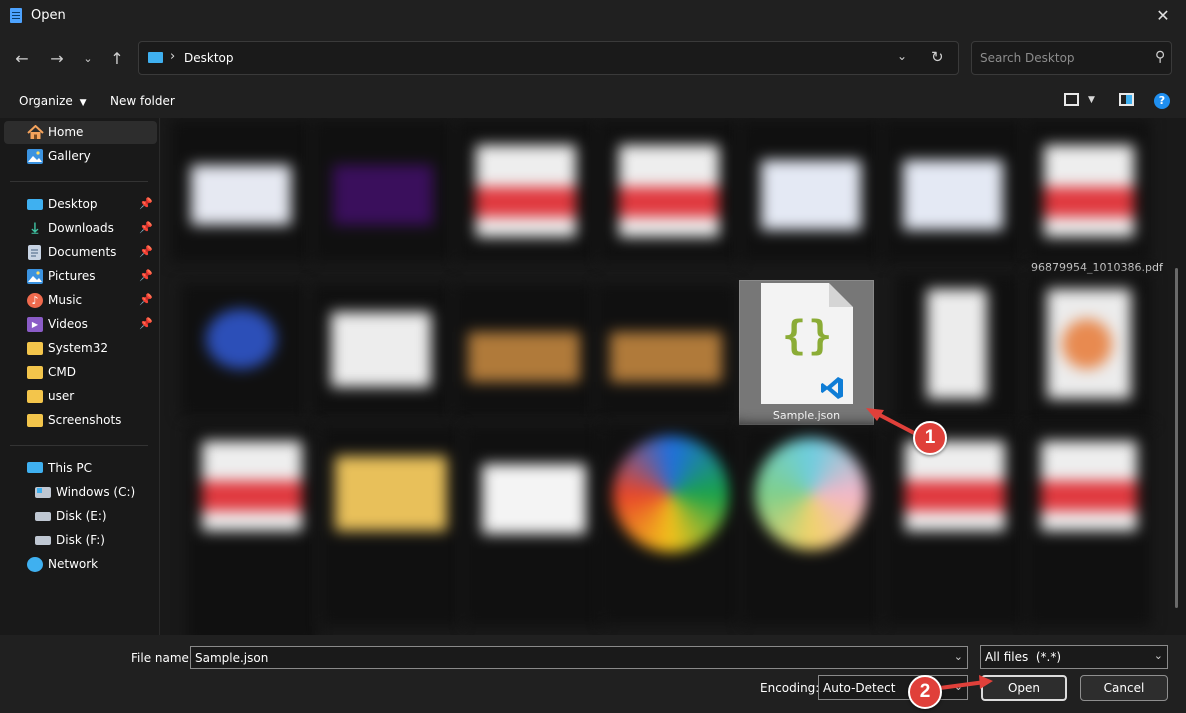  I want to click on sidebar-item-label: This PC, so click(70, 468).